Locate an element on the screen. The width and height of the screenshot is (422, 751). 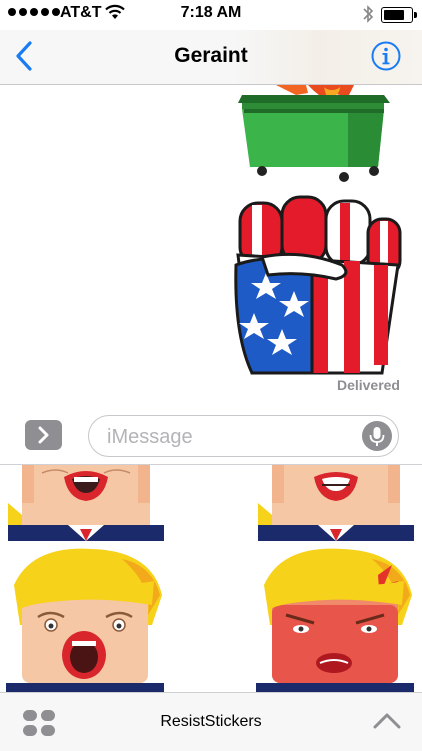
flag-fist-sticker is located at coordinates (318, 285).